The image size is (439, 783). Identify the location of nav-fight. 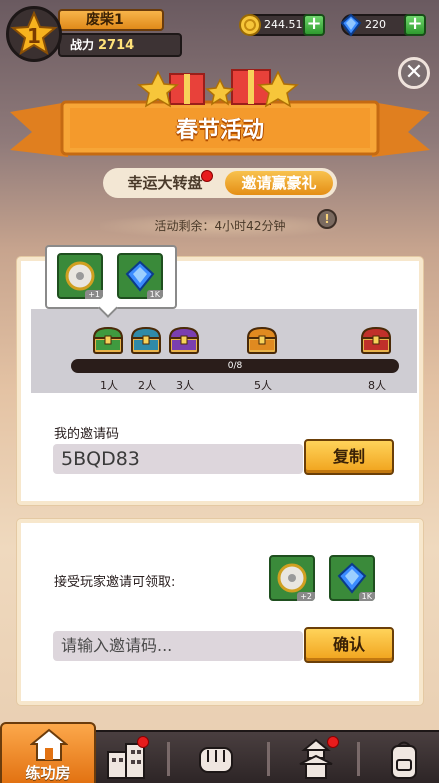
(216, 759).